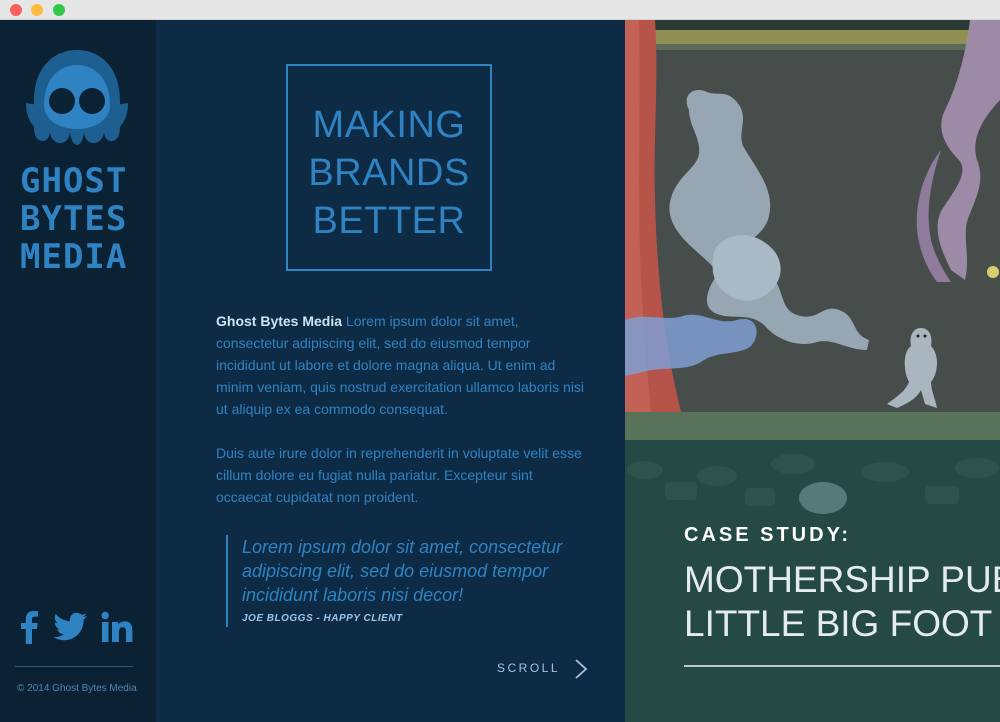 The height and width of the screenshot is (722, 1000). What do you see at coordinates (117, 627) in the screenshot?
I see `linkedin-icon` at bounding box center [117, 627].